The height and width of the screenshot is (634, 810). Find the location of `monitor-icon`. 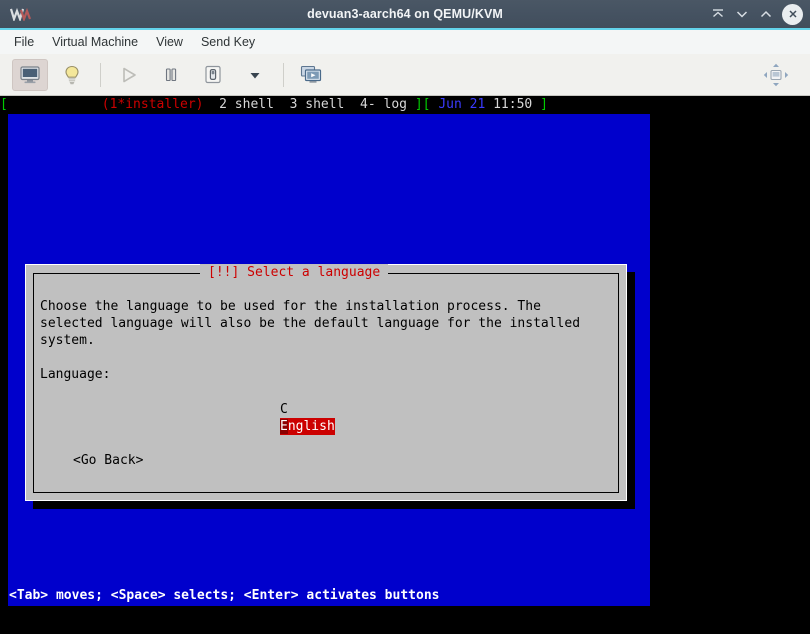

monitor-icon is located at coordinates (30, 74).